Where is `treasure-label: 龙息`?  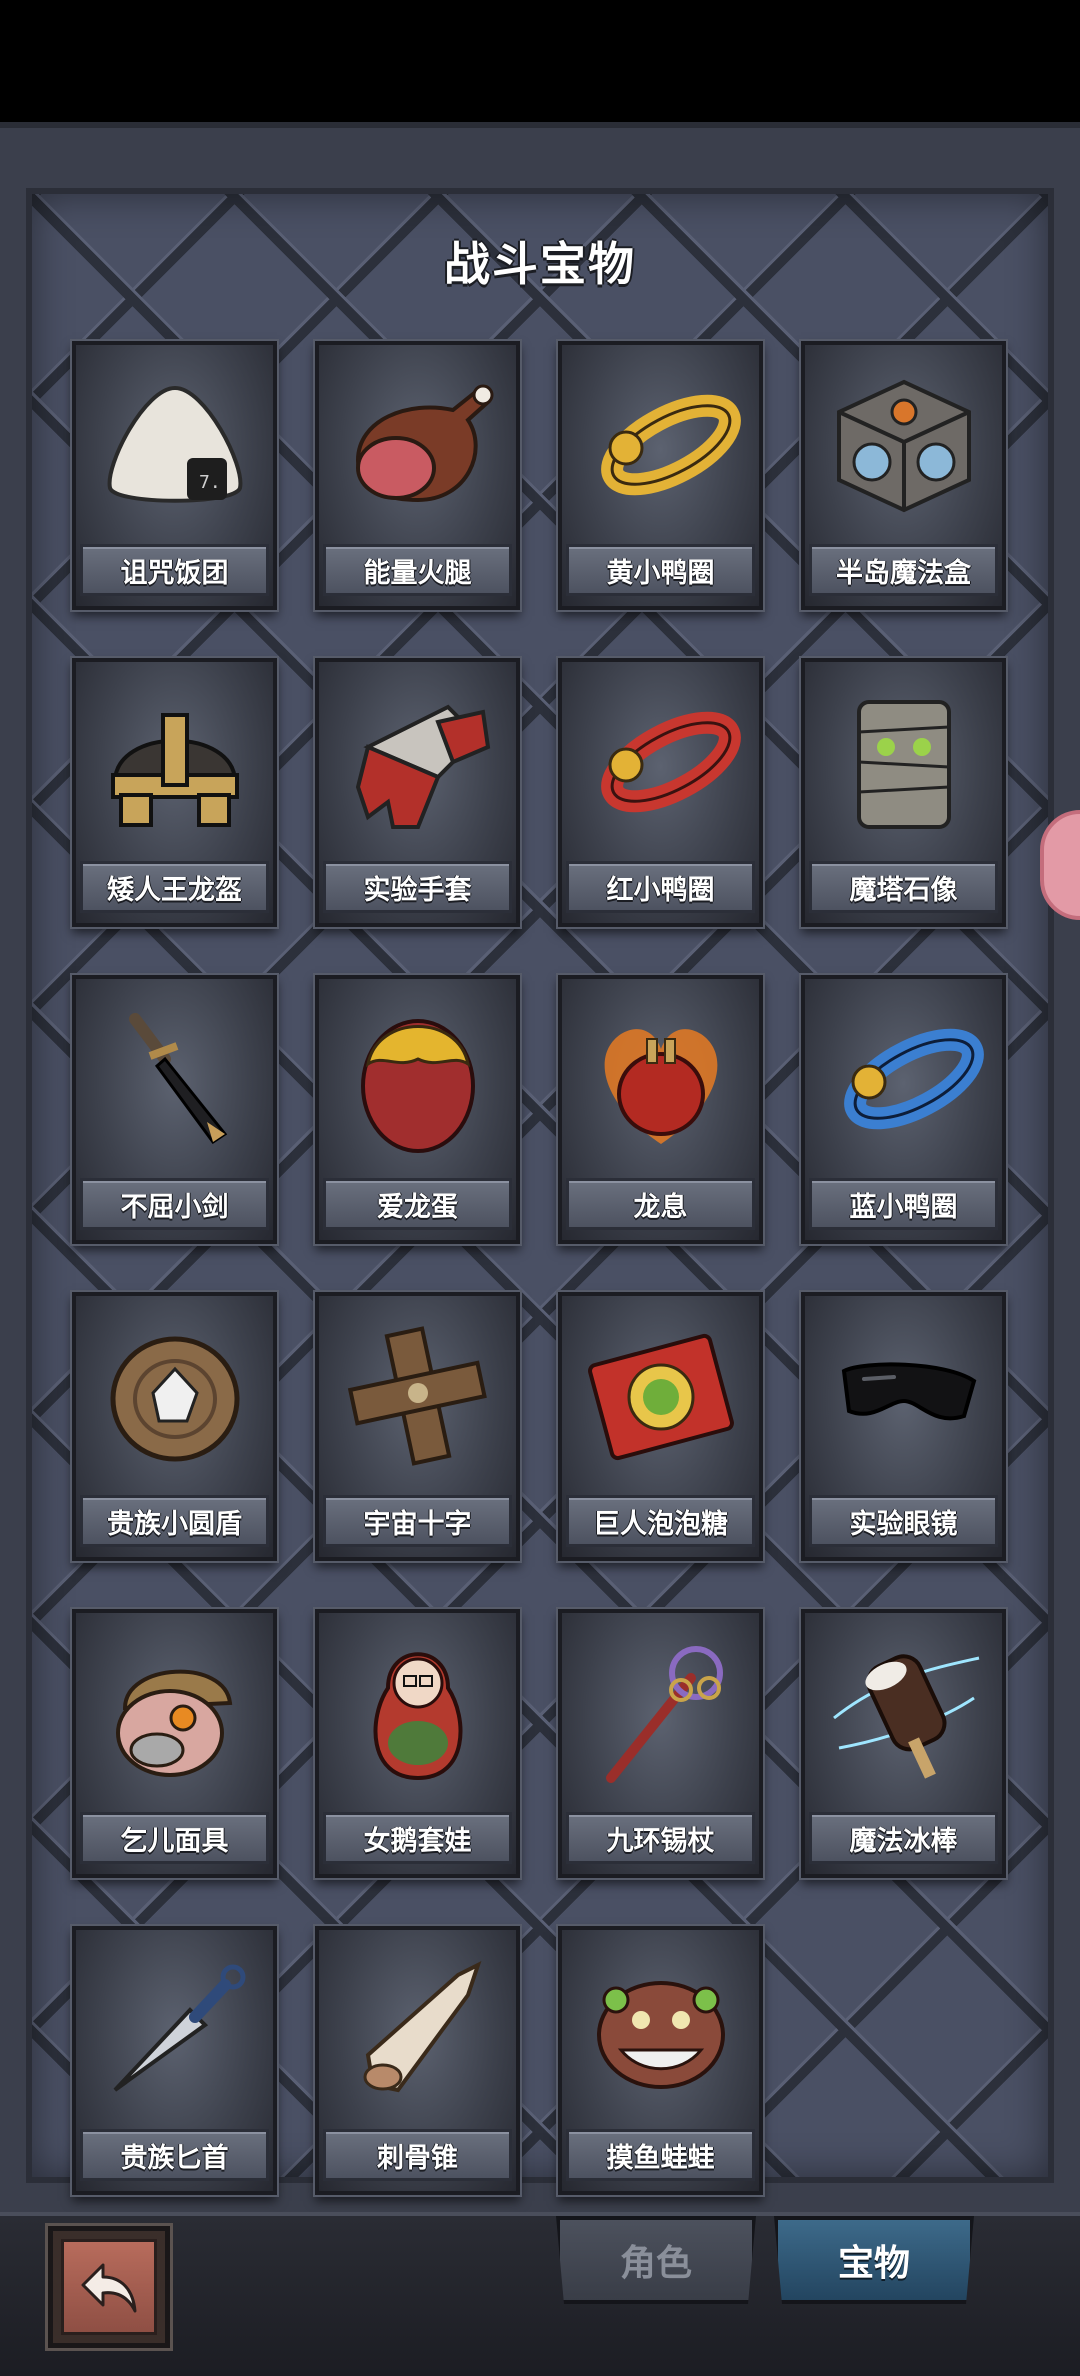 treasure-label: 龙息 is located at coordinates (660, 1207).